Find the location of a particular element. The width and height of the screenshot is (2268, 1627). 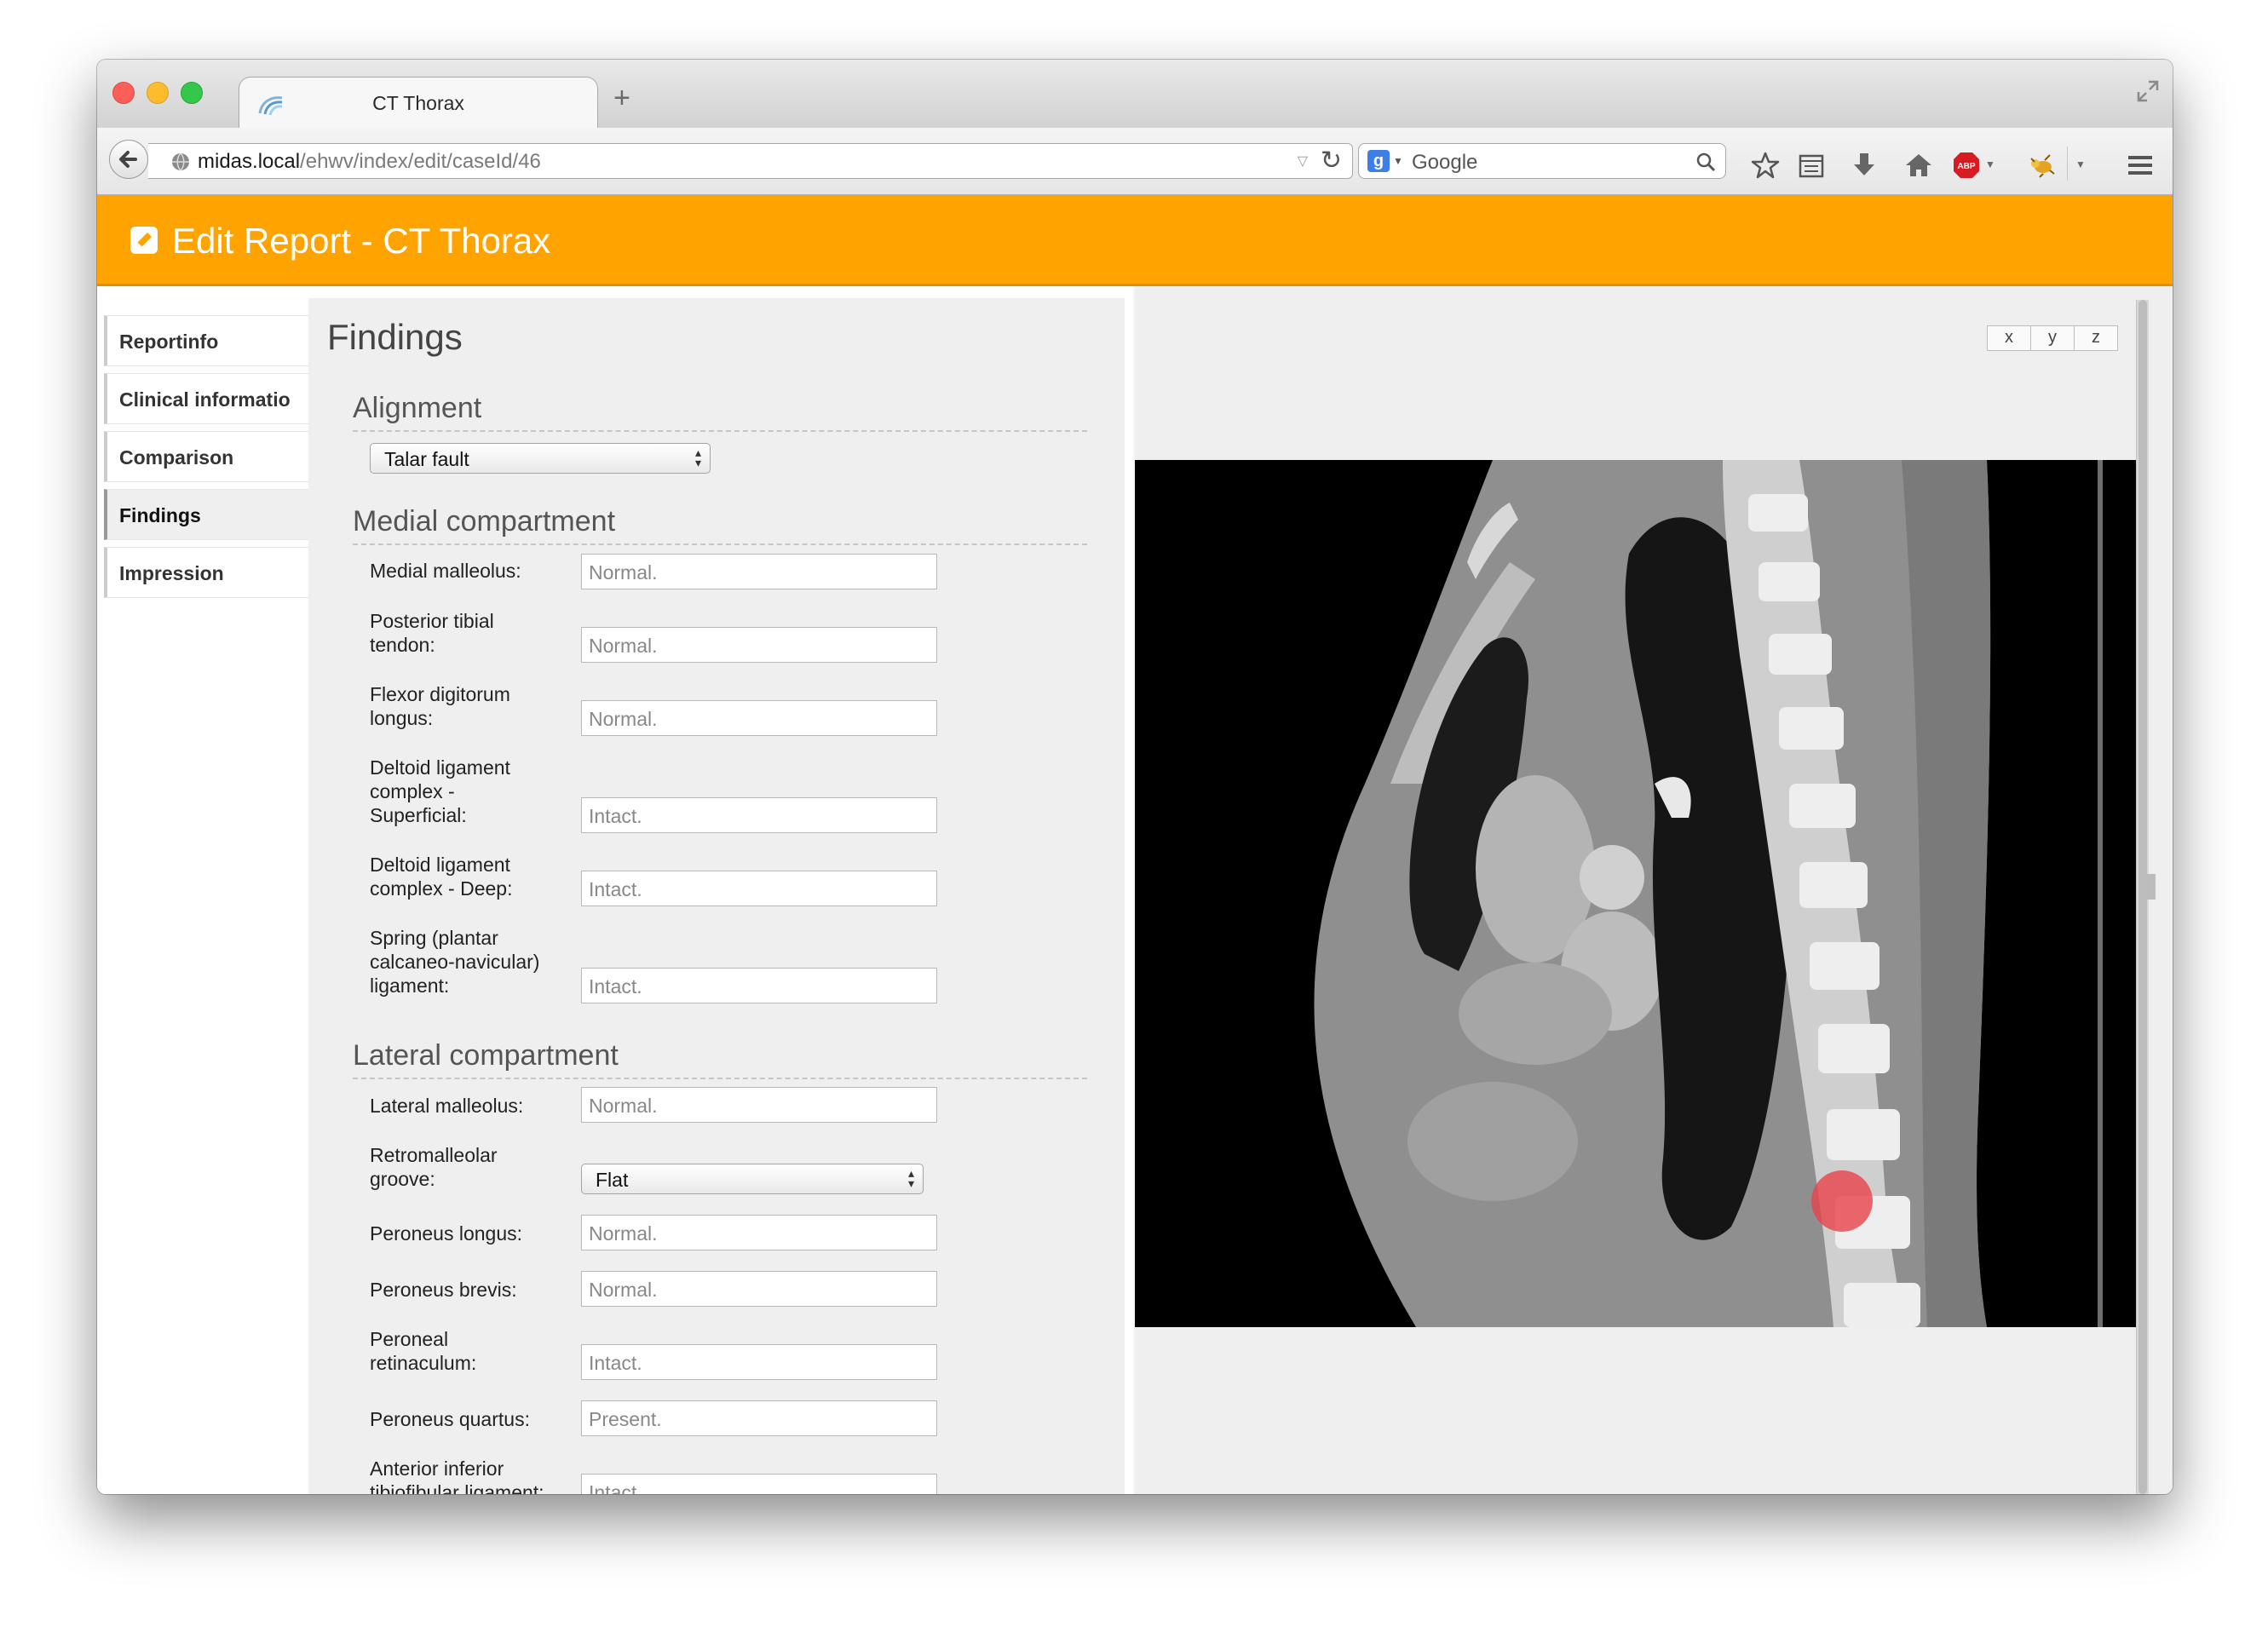

sidenav-item-clinical-information: Clinical informatio is located at coordinates (206, 398).